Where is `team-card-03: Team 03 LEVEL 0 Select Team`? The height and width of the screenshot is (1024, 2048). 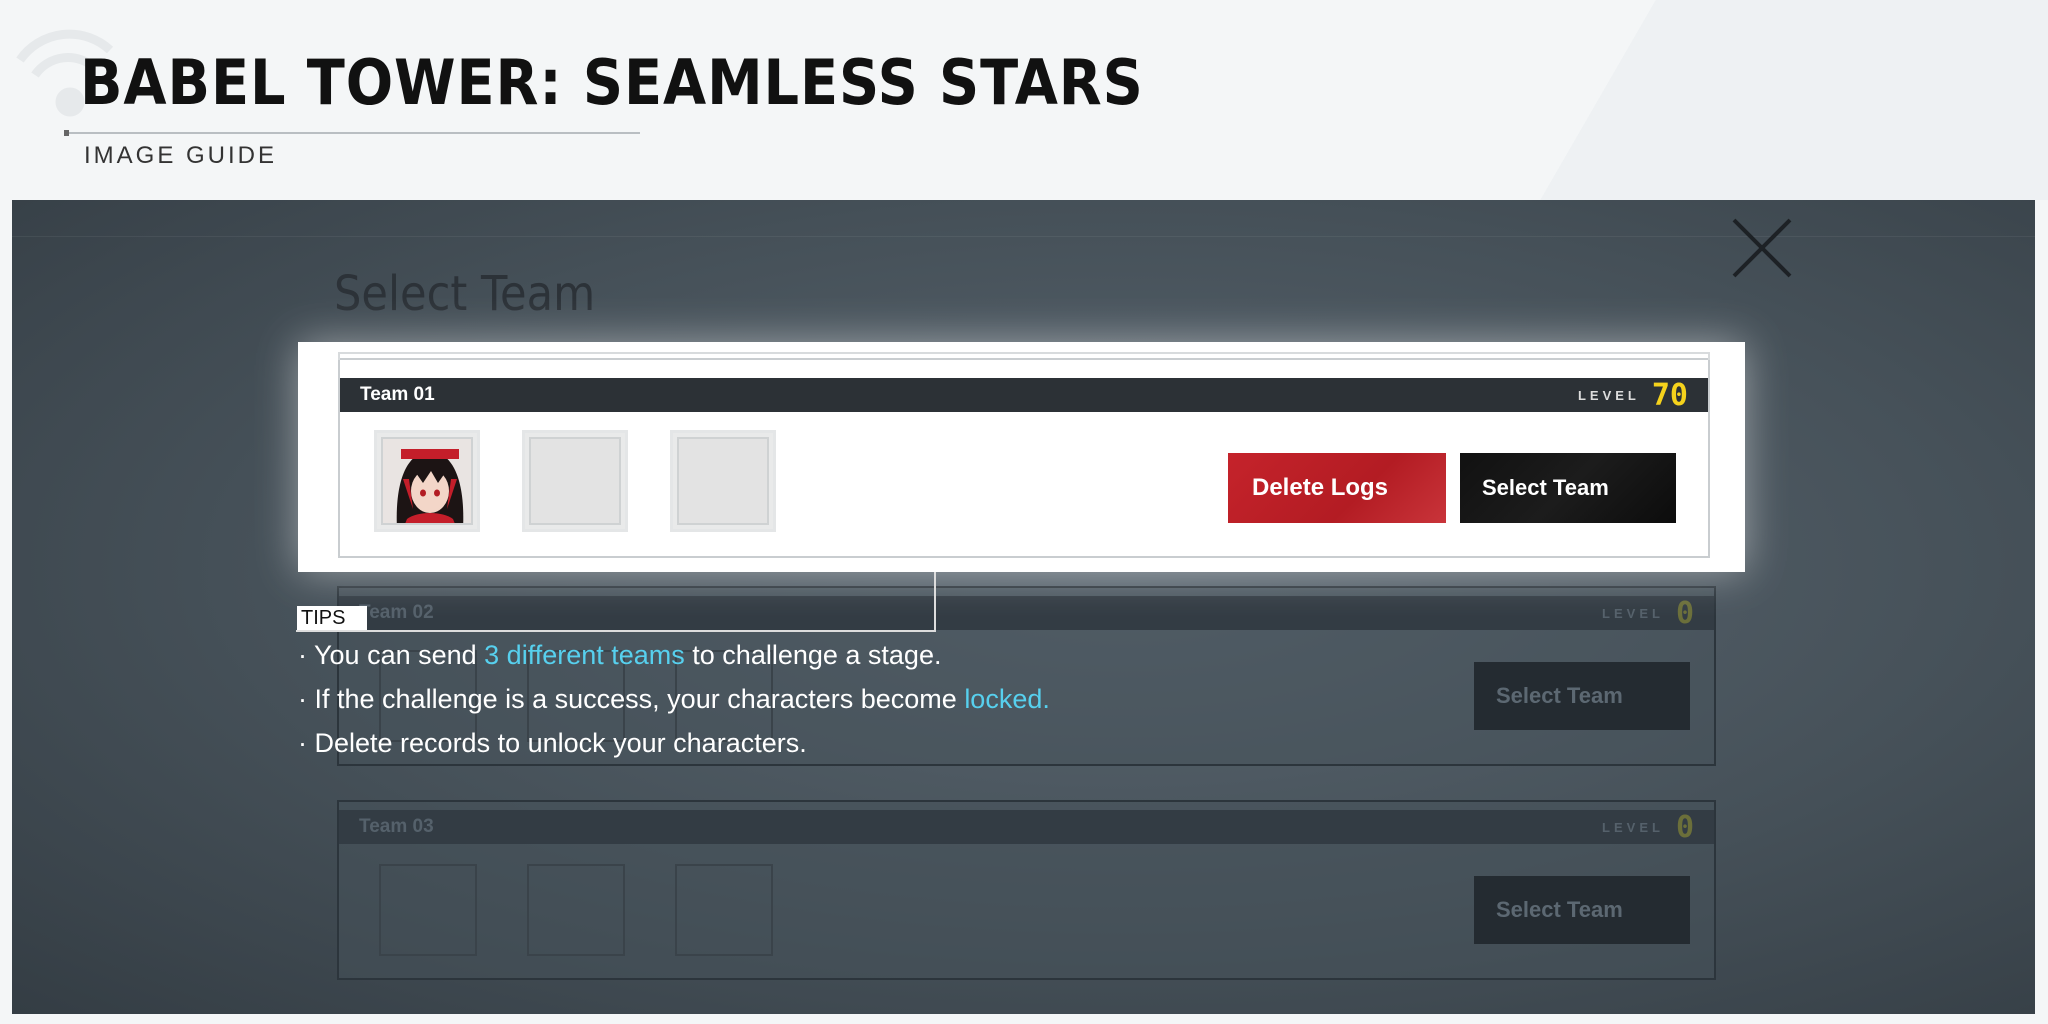 team-card-03: Team 03 LEVEL 0 Select Team is located at coordinates (1026, 890).